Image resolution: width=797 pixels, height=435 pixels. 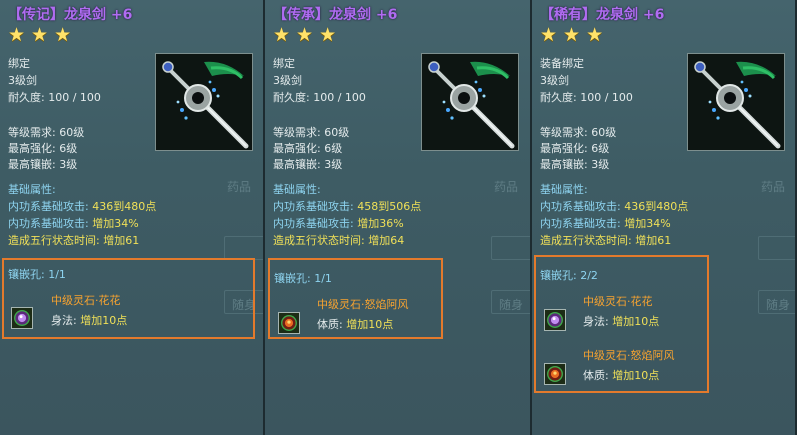 I want to click on attribute-value: 458到506点, so click(x=389, y=206).